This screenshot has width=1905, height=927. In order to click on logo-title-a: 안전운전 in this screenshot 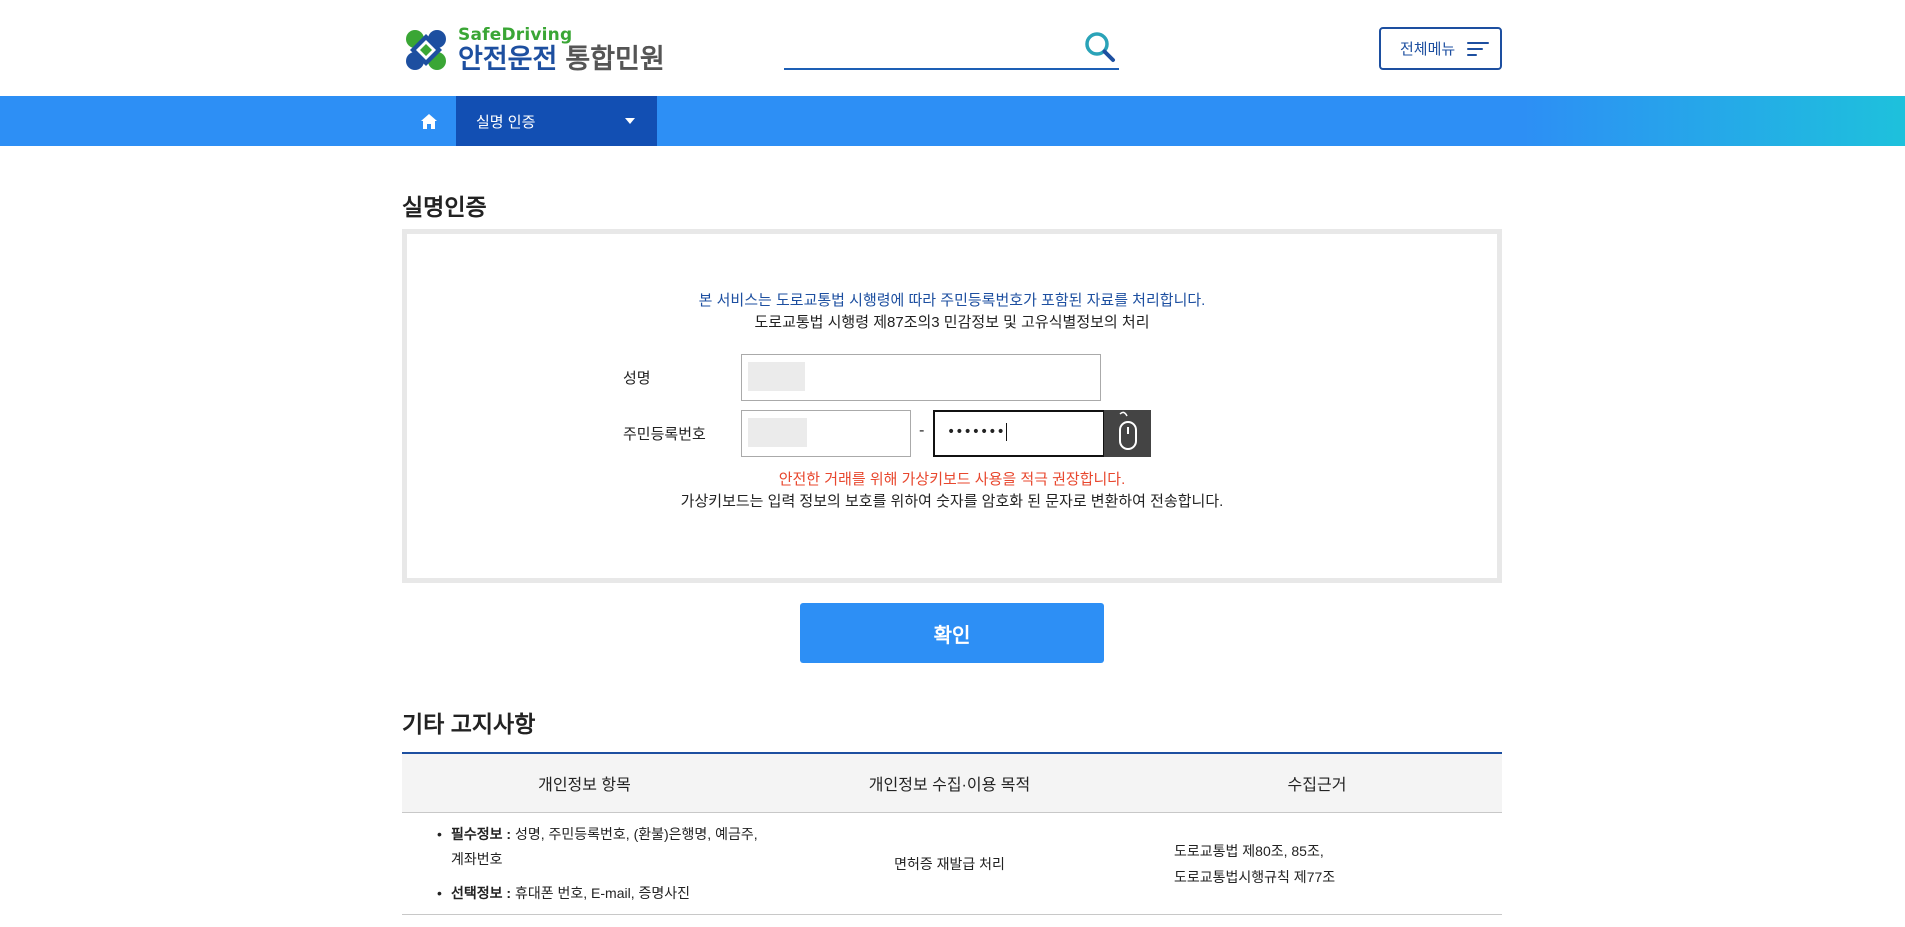, I will do `click(508, 59)`.